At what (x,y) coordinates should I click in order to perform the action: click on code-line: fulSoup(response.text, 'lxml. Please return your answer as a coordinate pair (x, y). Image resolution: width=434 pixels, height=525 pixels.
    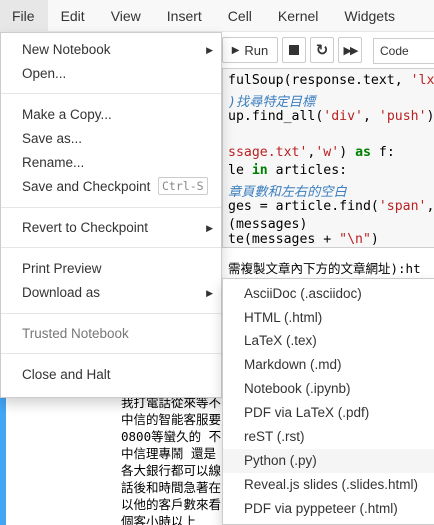
    Looking at the image, I should click on (331, 80).